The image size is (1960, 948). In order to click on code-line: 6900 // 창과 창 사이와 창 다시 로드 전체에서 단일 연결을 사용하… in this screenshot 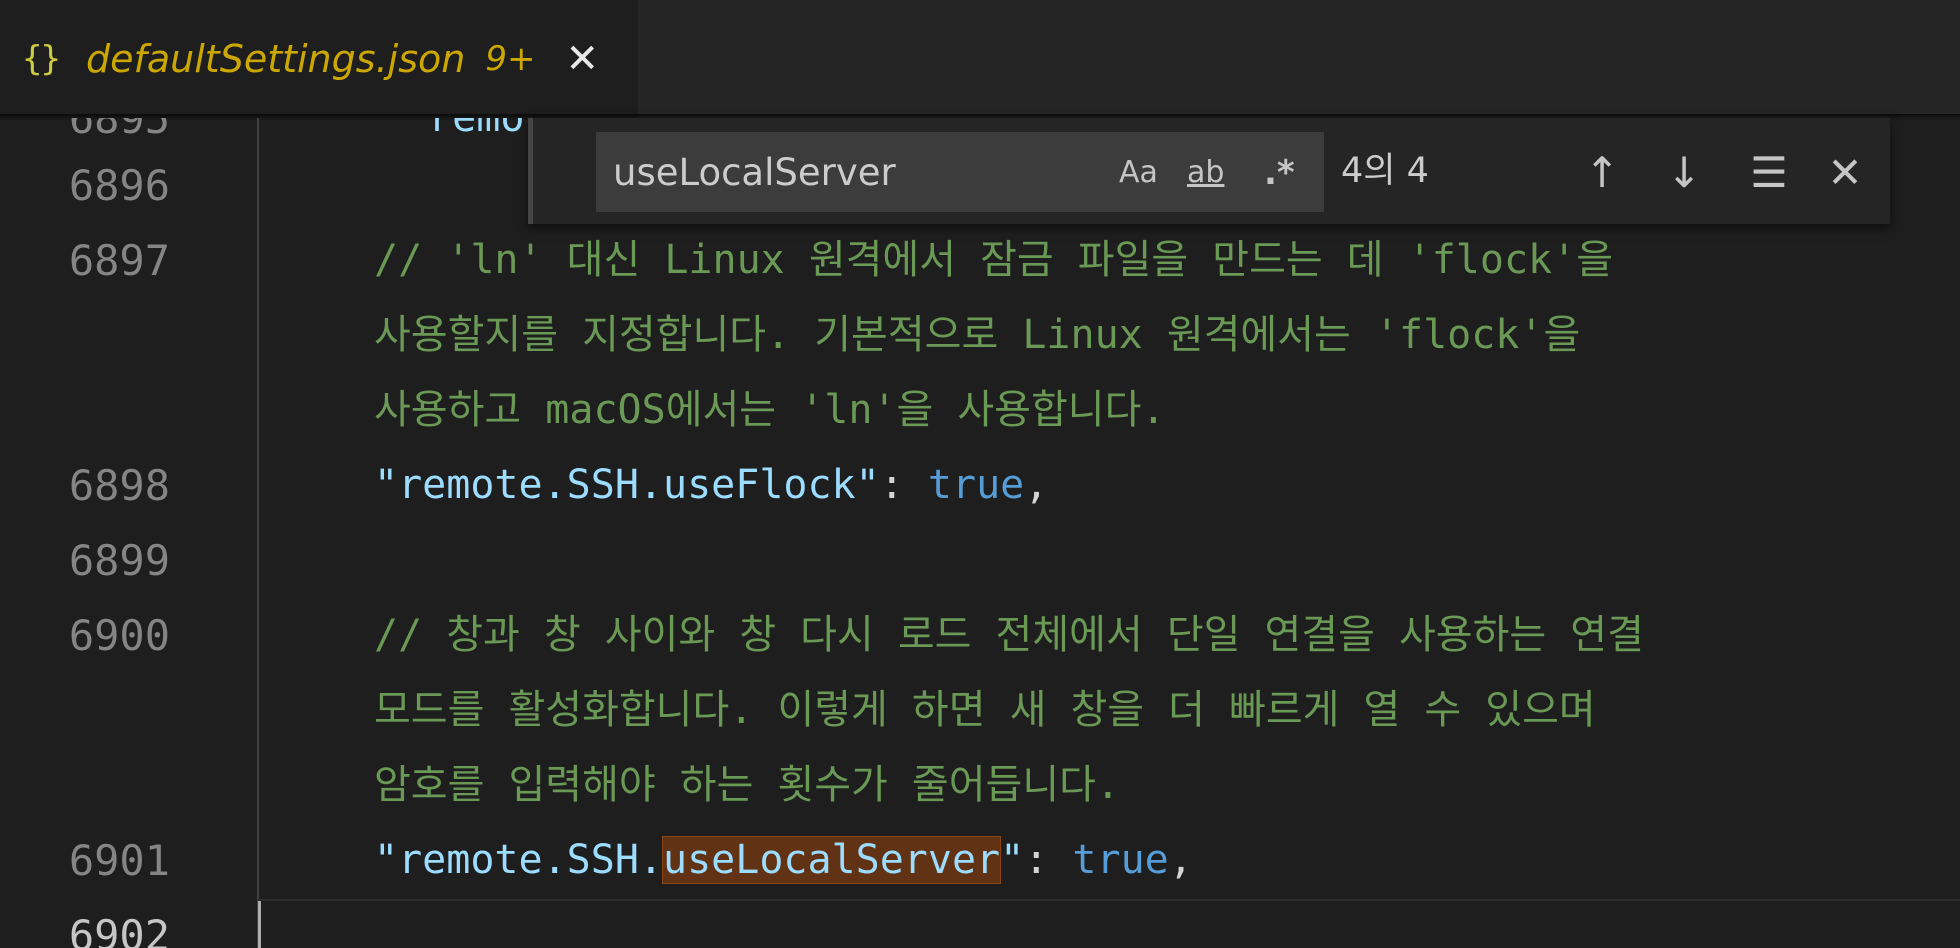, I will do `click(980, 635)`.